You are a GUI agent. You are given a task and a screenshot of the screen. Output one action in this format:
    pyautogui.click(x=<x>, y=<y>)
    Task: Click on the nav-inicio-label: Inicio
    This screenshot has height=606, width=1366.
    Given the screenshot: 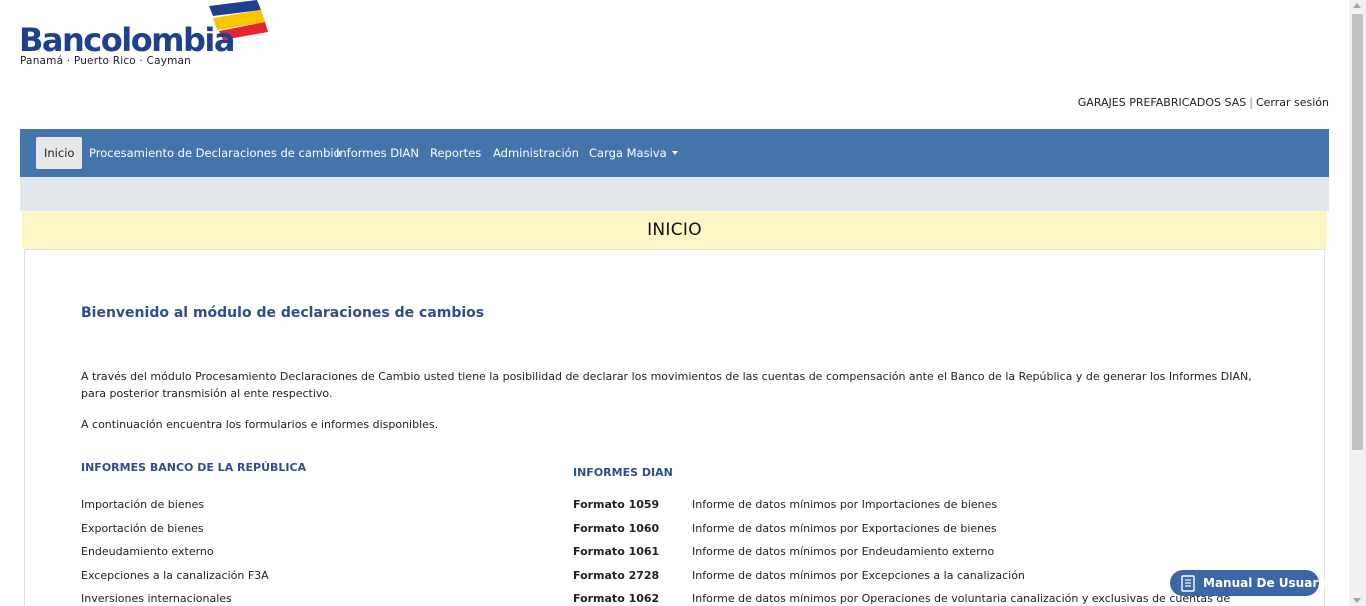 What is the action you would take?
    pyautogui.click(x=59, y=153)
    